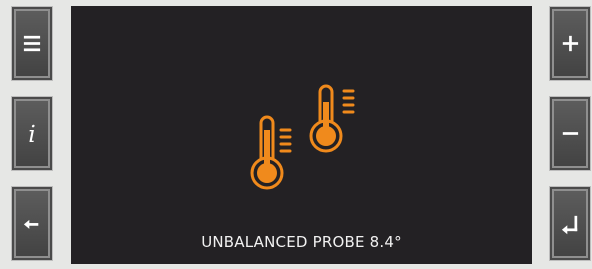  I want to click on enter-icon, so click(569, 225).